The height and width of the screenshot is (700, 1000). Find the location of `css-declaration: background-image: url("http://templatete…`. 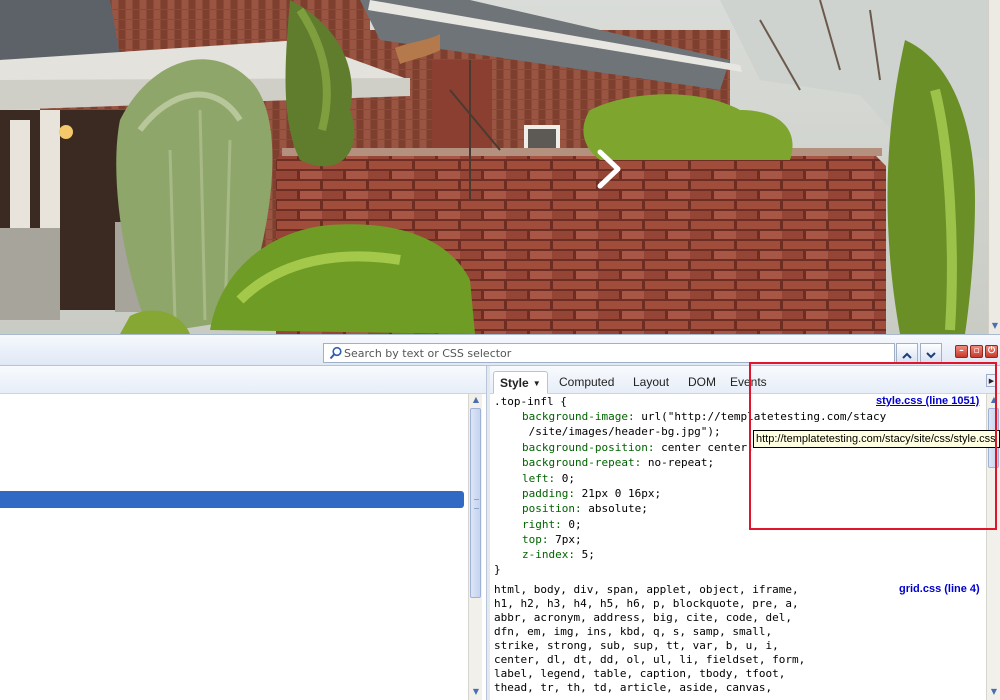

css-declaration: background-image: url("http://templatete… is located at coordinates (704, 416).